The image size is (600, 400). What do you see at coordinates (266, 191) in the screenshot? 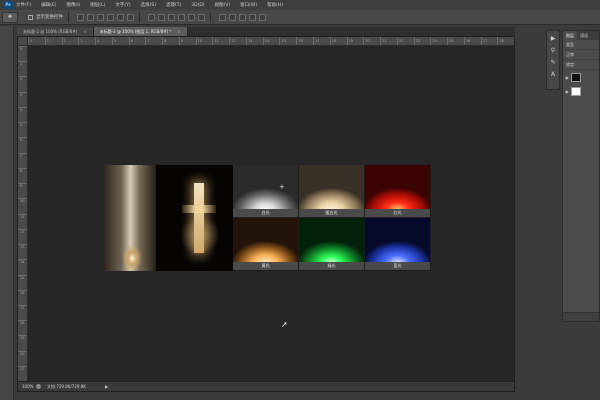
I see `light-sample-white: 白光` at bounding box center [266, 191].